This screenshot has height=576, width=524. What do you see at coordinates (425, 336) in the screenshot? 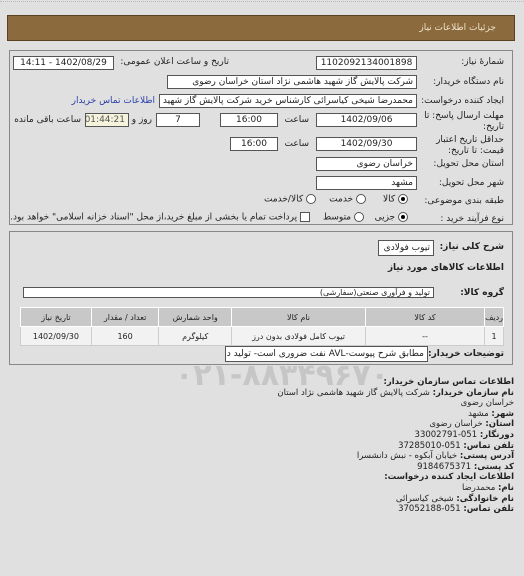
I see `cell-code: --` at bounding box center [425, 336].